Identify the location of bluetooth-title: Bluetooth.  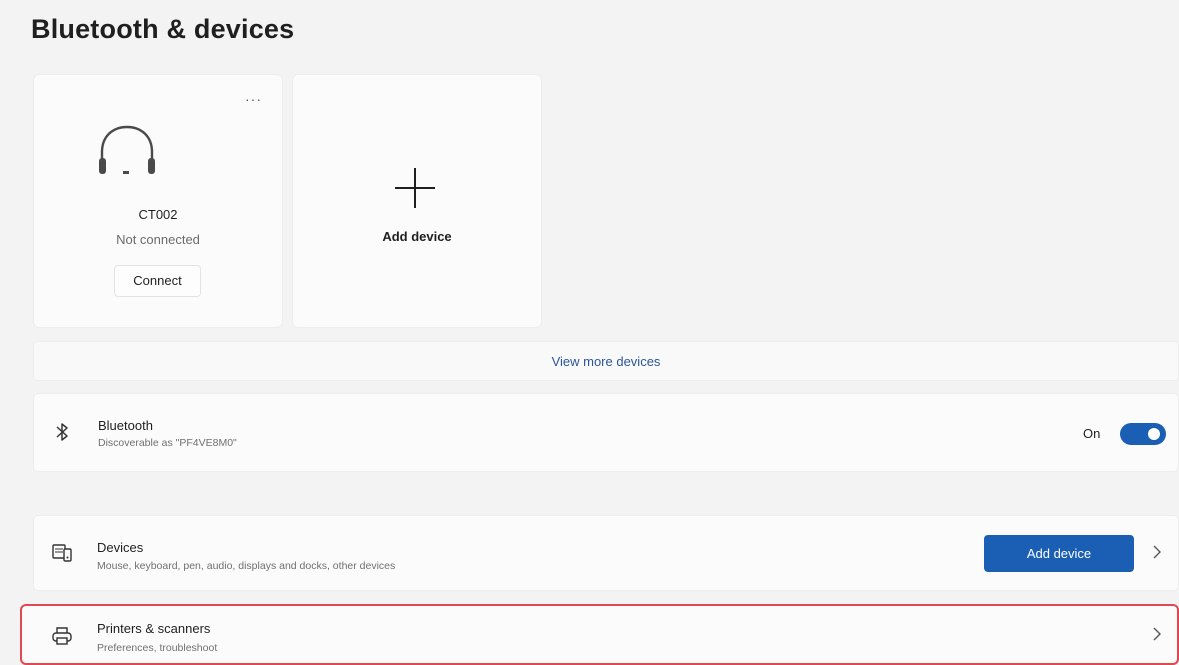
(125, 425).